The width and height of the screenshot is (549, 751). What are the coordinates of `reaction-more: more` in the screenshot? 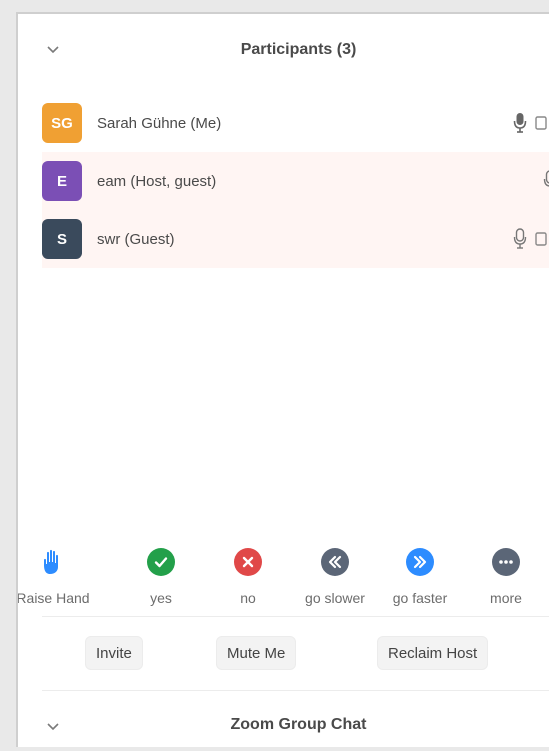 It's located at (505, 577).